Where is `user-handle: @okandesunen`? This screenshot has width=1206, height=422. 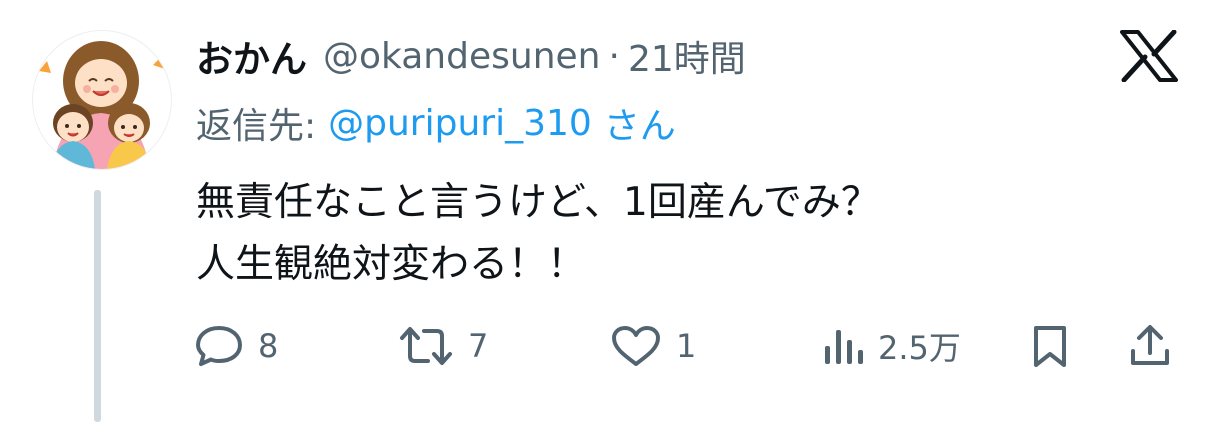
user-handle: @okandesunen is located at coordinates (461, 56).